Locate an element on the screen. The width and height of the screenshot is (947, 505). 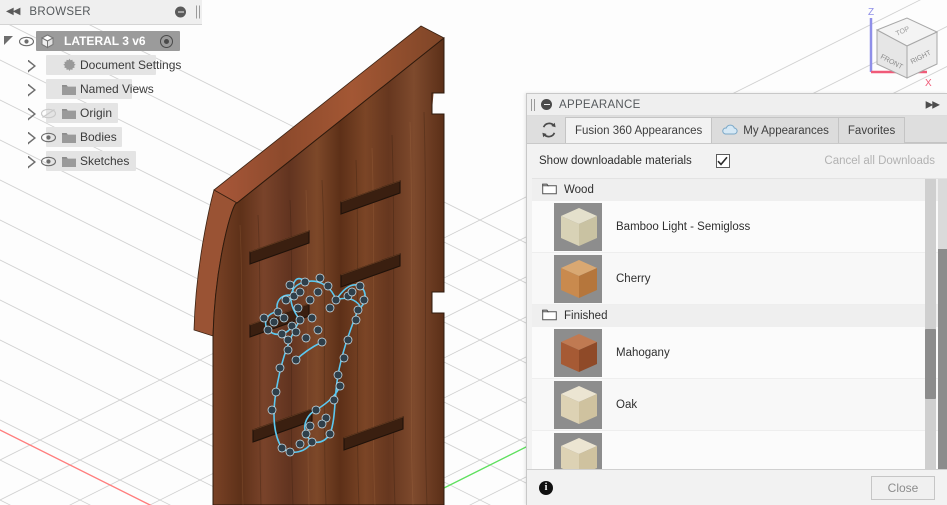
eye-hidden-icon is located at coordinates (48, 113).